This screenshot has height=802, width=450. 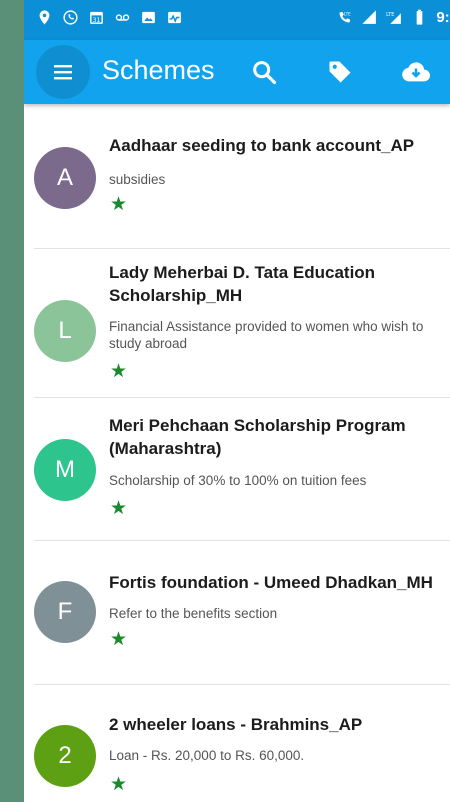 What do you see at coordinates (207, 755) in the screenshot?
I see `scheme-subtitle: Loan - Rs. 20,000 to Rs. 60,000.` at bounding box center [207, 755].